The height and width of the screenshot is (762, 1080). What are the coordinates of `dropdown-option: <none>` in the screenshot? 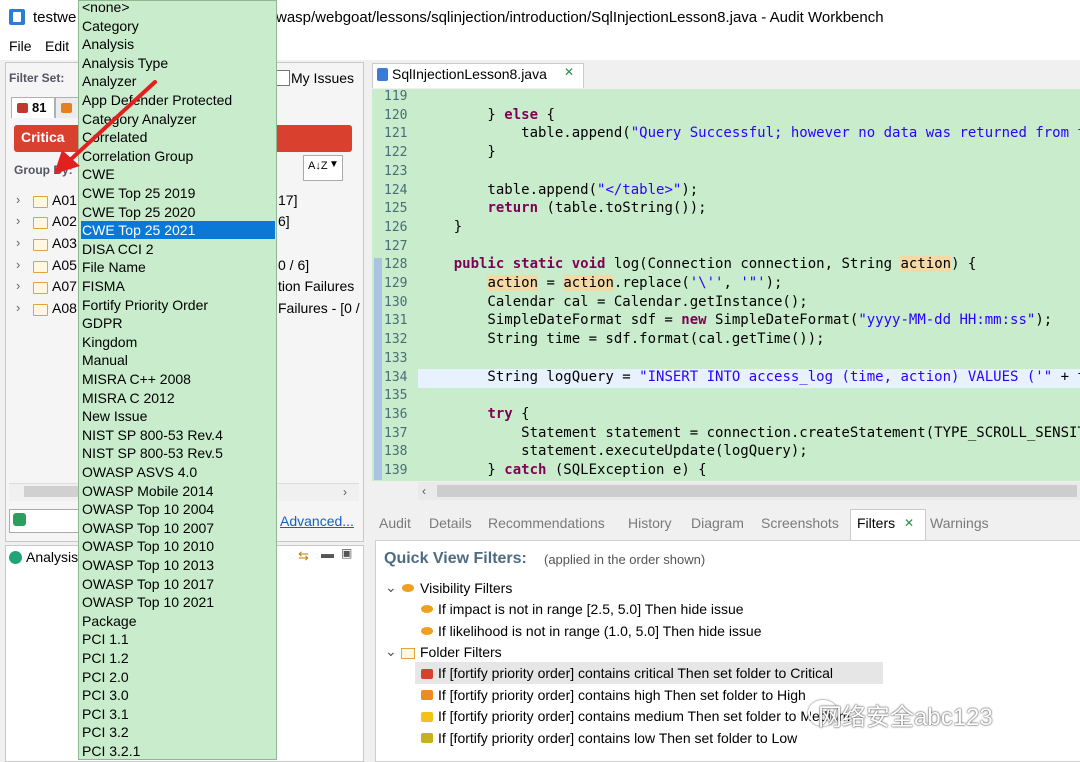 It's located at (178, 8).